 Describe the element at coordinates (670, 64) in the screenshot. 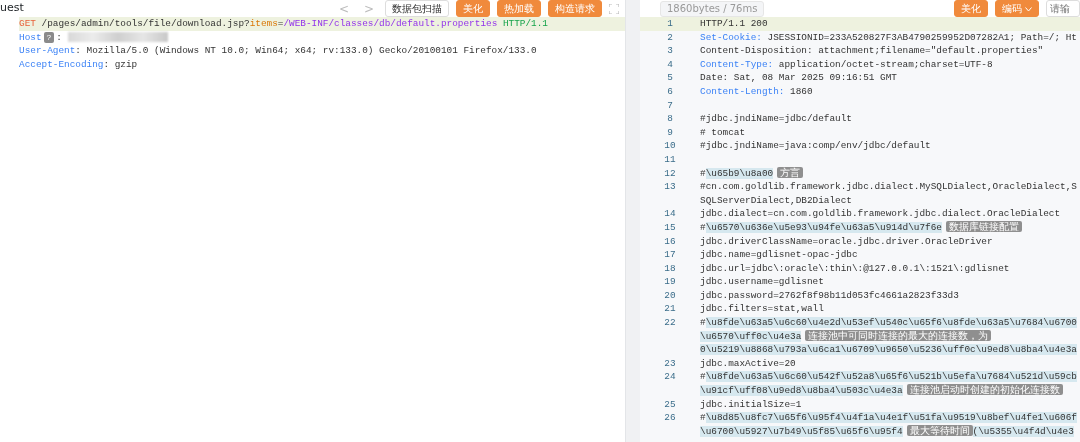

I see `line-number: 4` at that location.